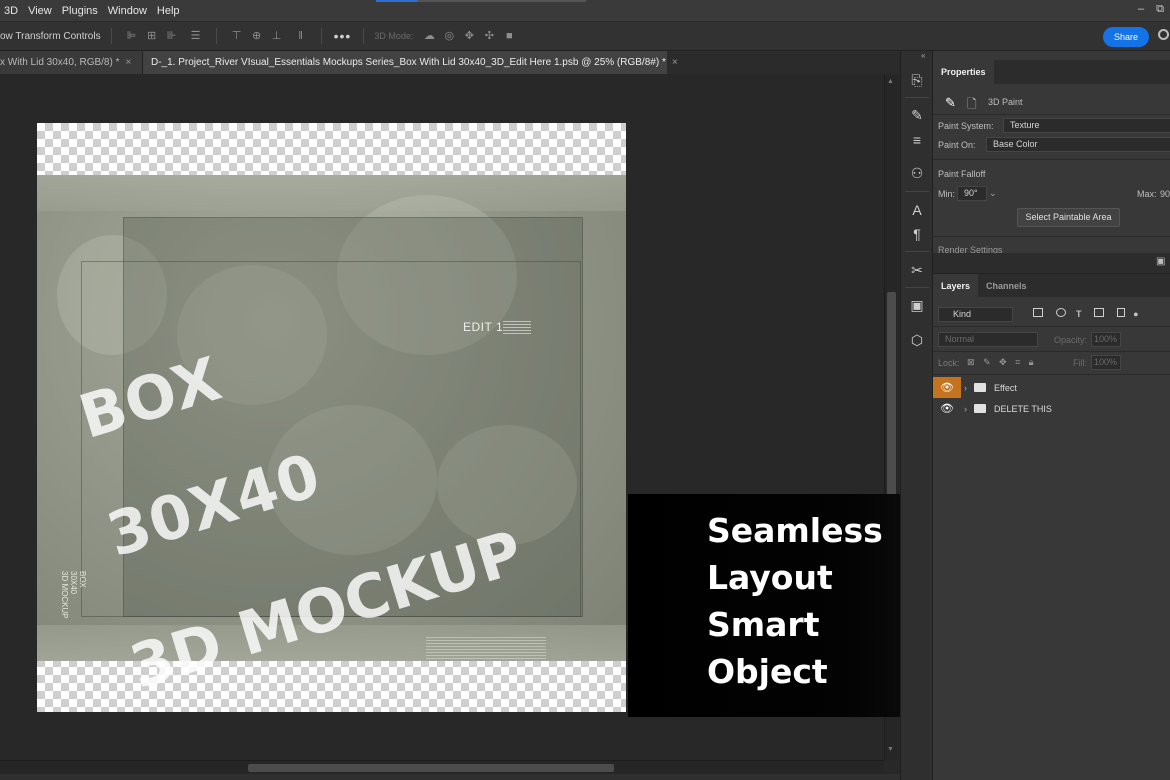 The height and width of the screenshot is (780, 1170). I want to click on align-left-icon: ⊫, so click(132, 36).